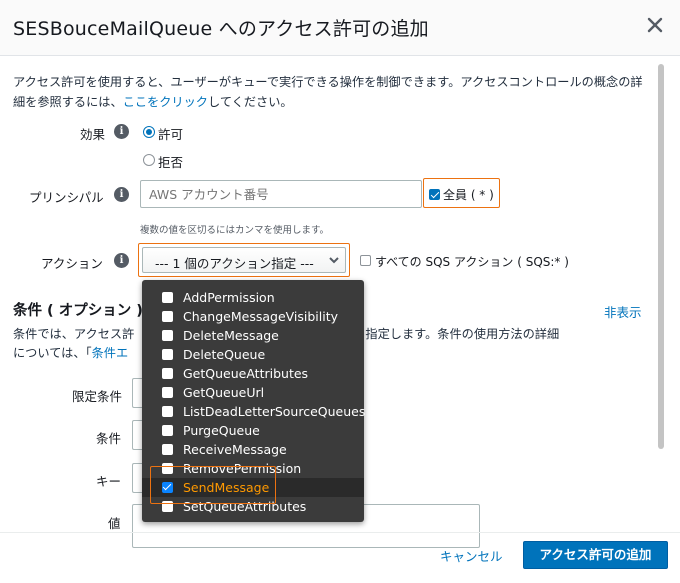 This screenshot has height=583, width=680. What do you see at coordinates (471, 555) in the screenshot?
I see `cancel-button: キャンセル` at bounding box center [471, 555].